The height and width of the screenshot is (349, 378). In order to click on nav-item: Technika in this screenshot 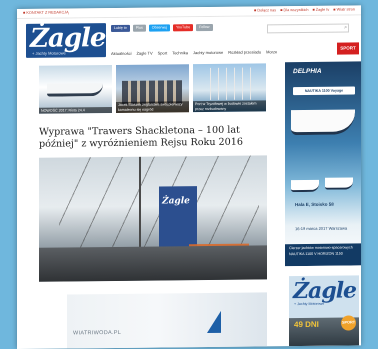, I will do `click(180, 52)`.